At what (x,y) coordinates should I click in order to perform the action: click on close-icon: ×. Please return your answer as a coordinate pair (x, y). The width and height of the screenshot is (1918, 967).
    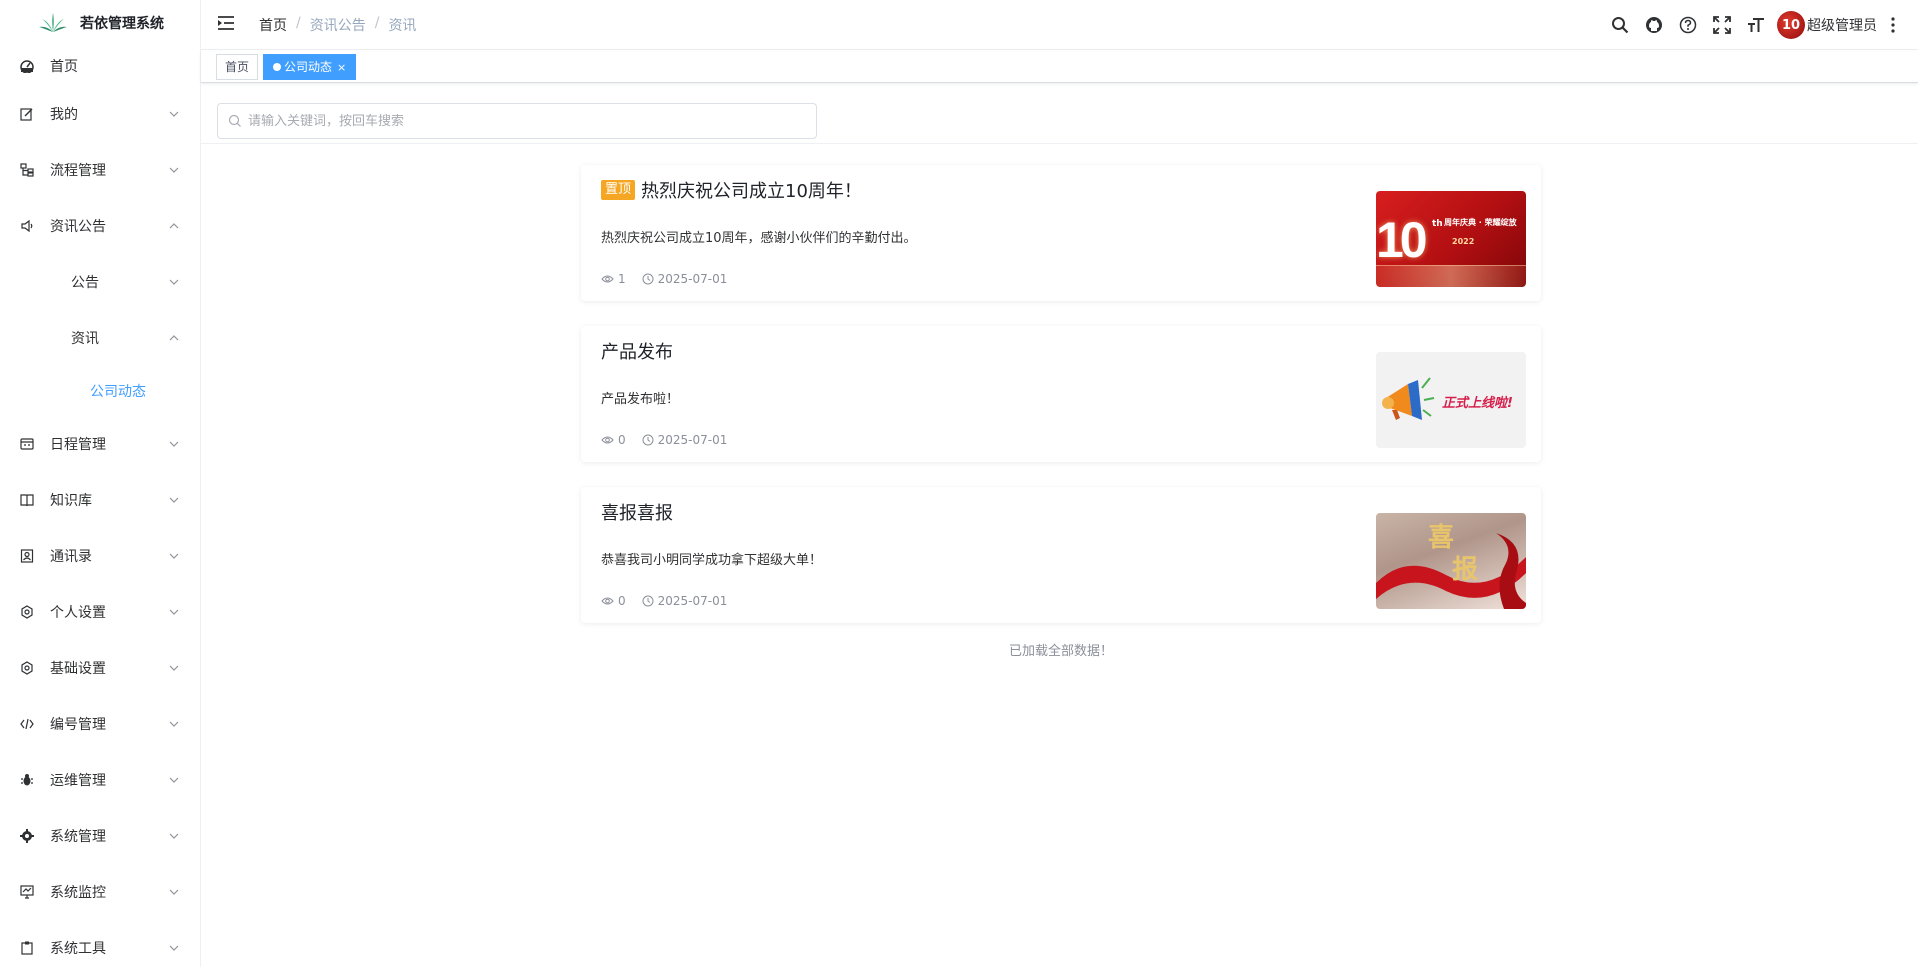
    Looking at the image, I should click on (341, 67).